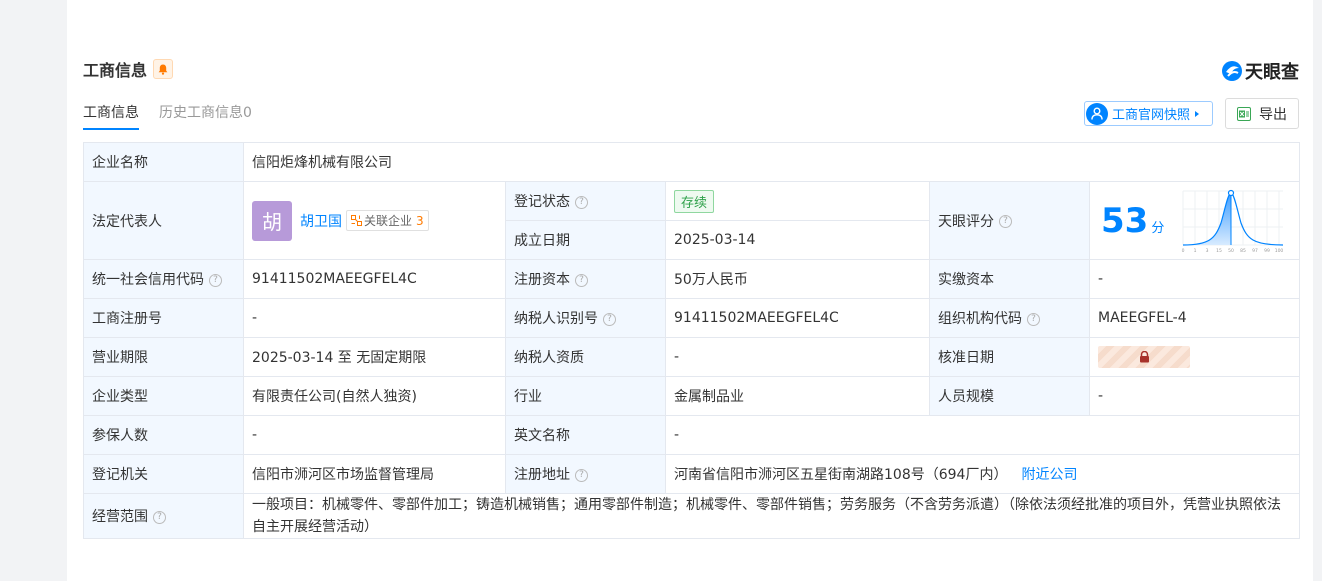 This screenshot has height=581, width=1322. I want to click on network-icon, so click(356, 220).